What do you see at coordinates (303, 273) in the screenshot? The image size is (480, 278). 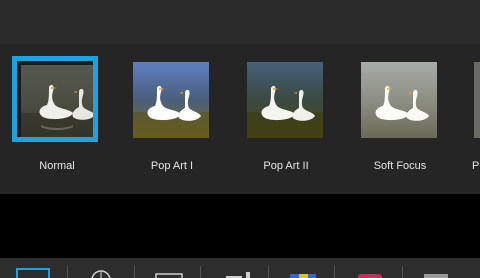 I see `color-icon` at bounding box center [303, 273].